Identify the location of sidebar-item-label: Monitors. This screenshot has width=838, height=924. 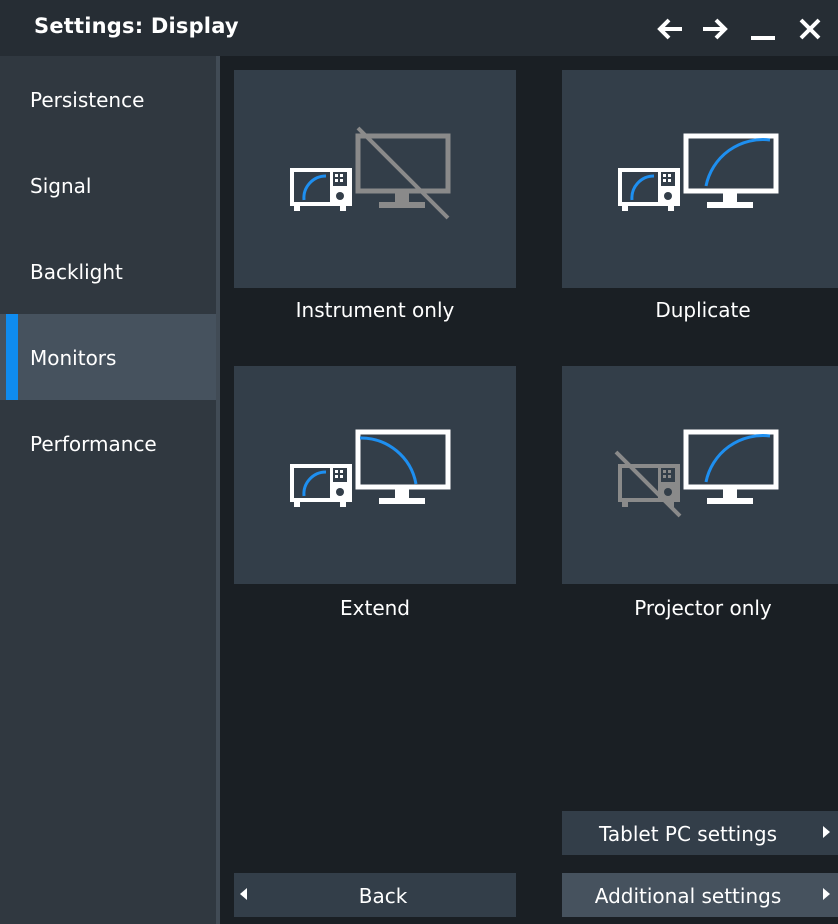
(73, 358).